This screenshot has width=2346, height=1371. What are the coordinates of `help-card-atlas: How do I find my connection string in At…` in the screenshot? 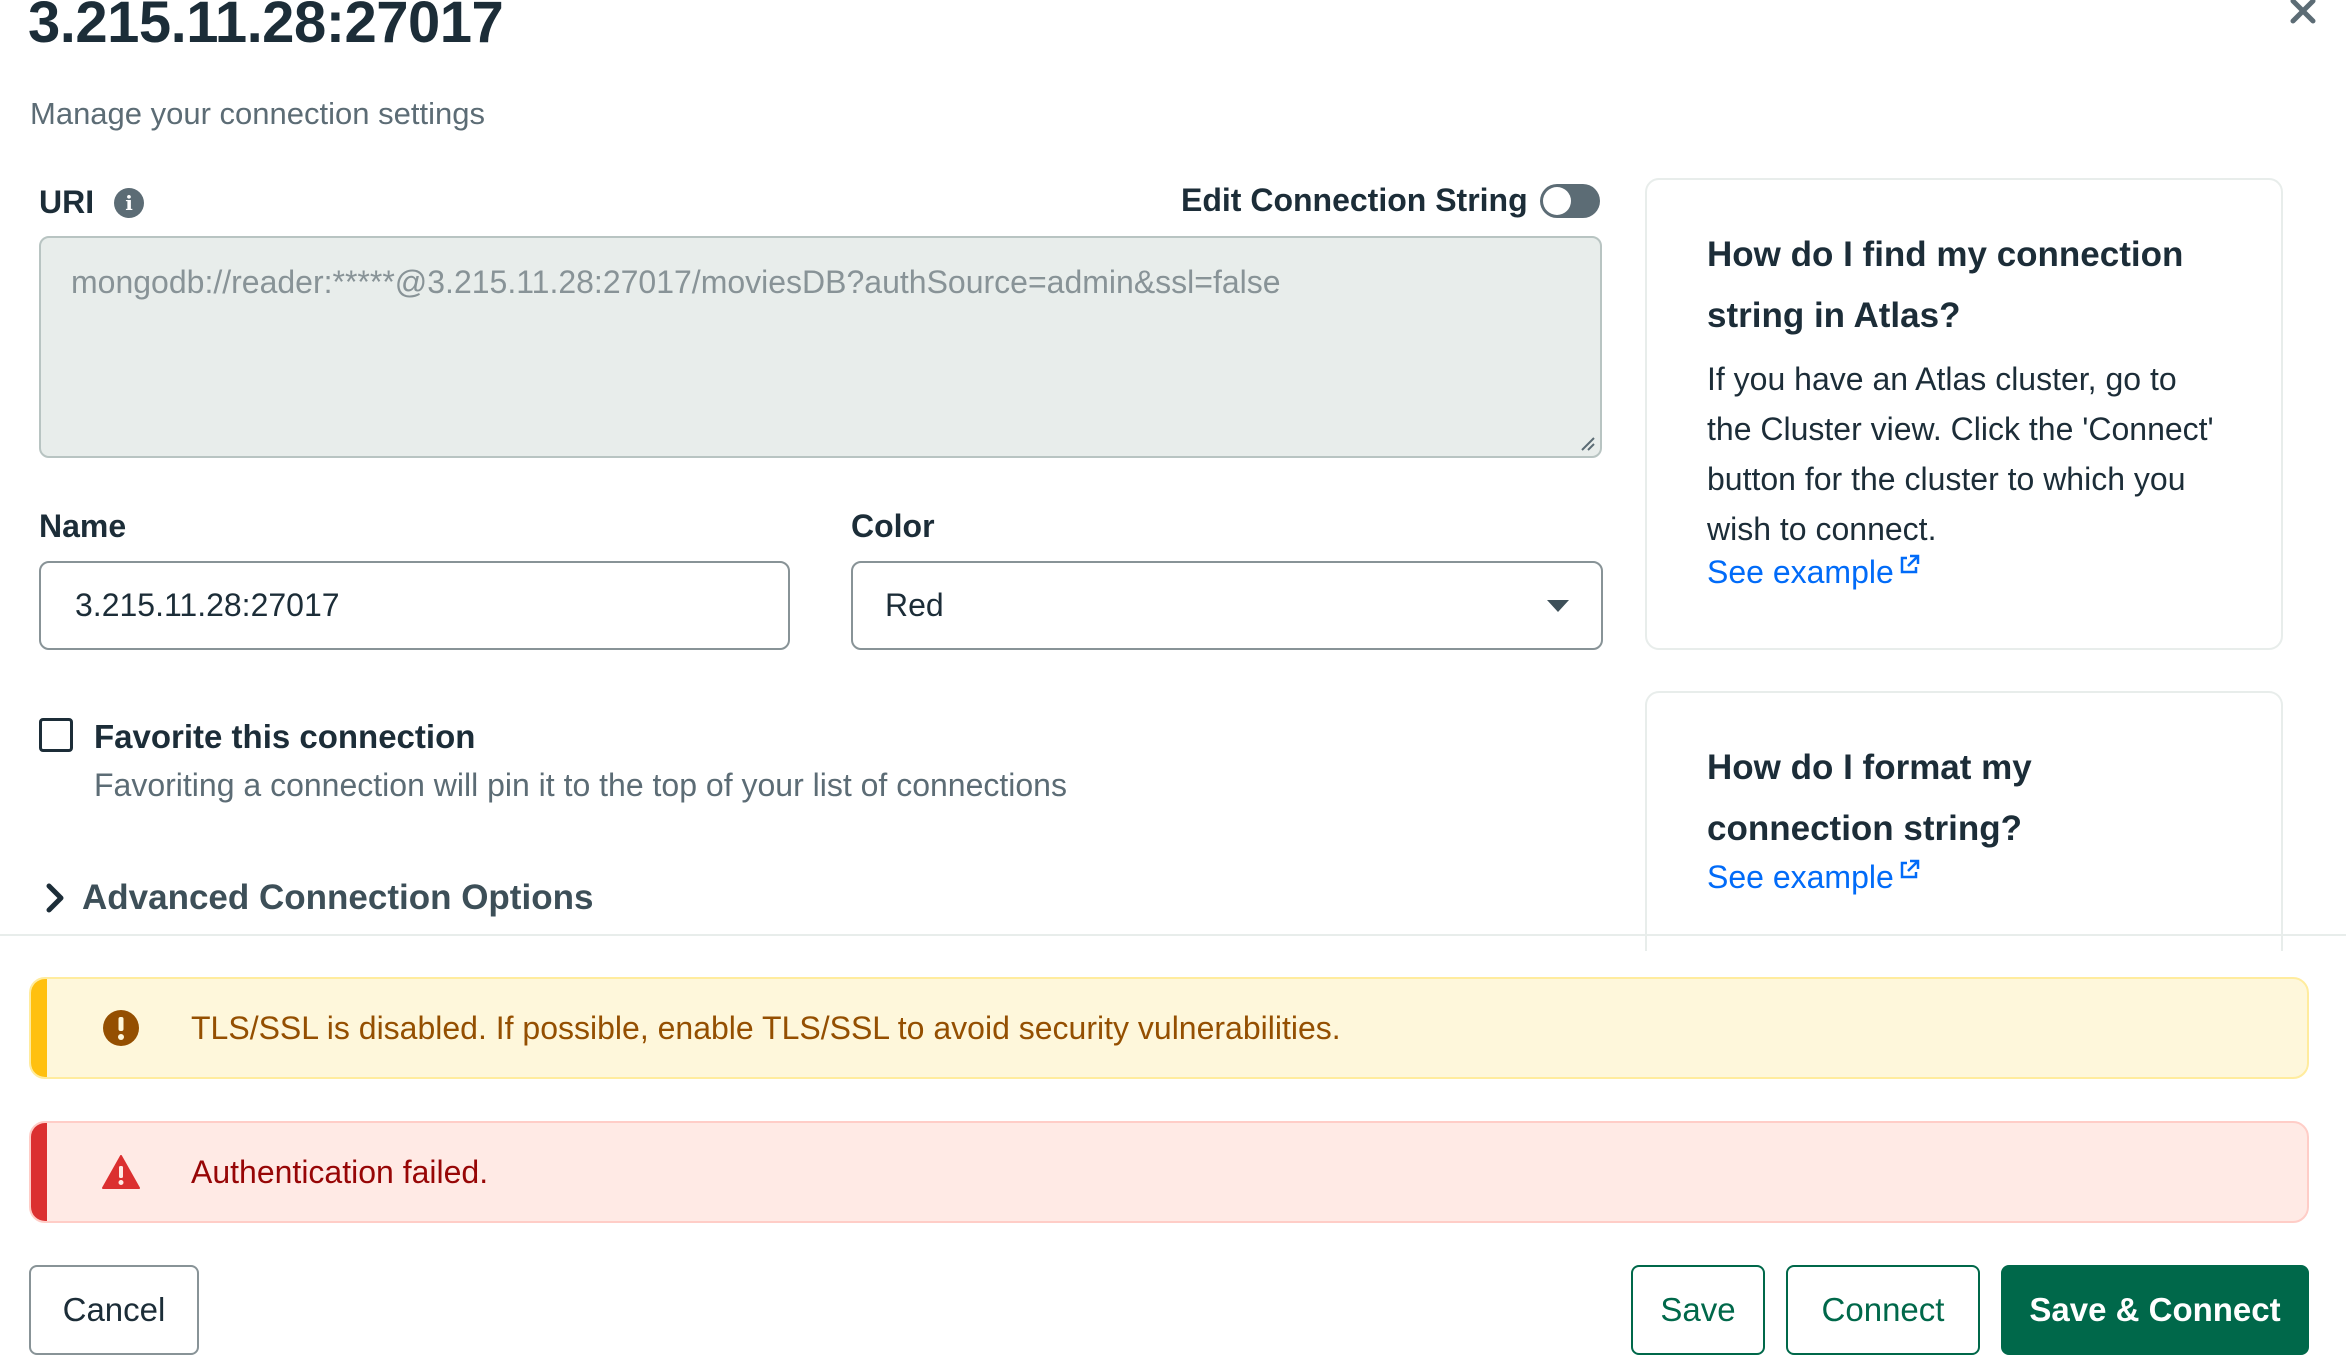 It's located at (1964, 414).